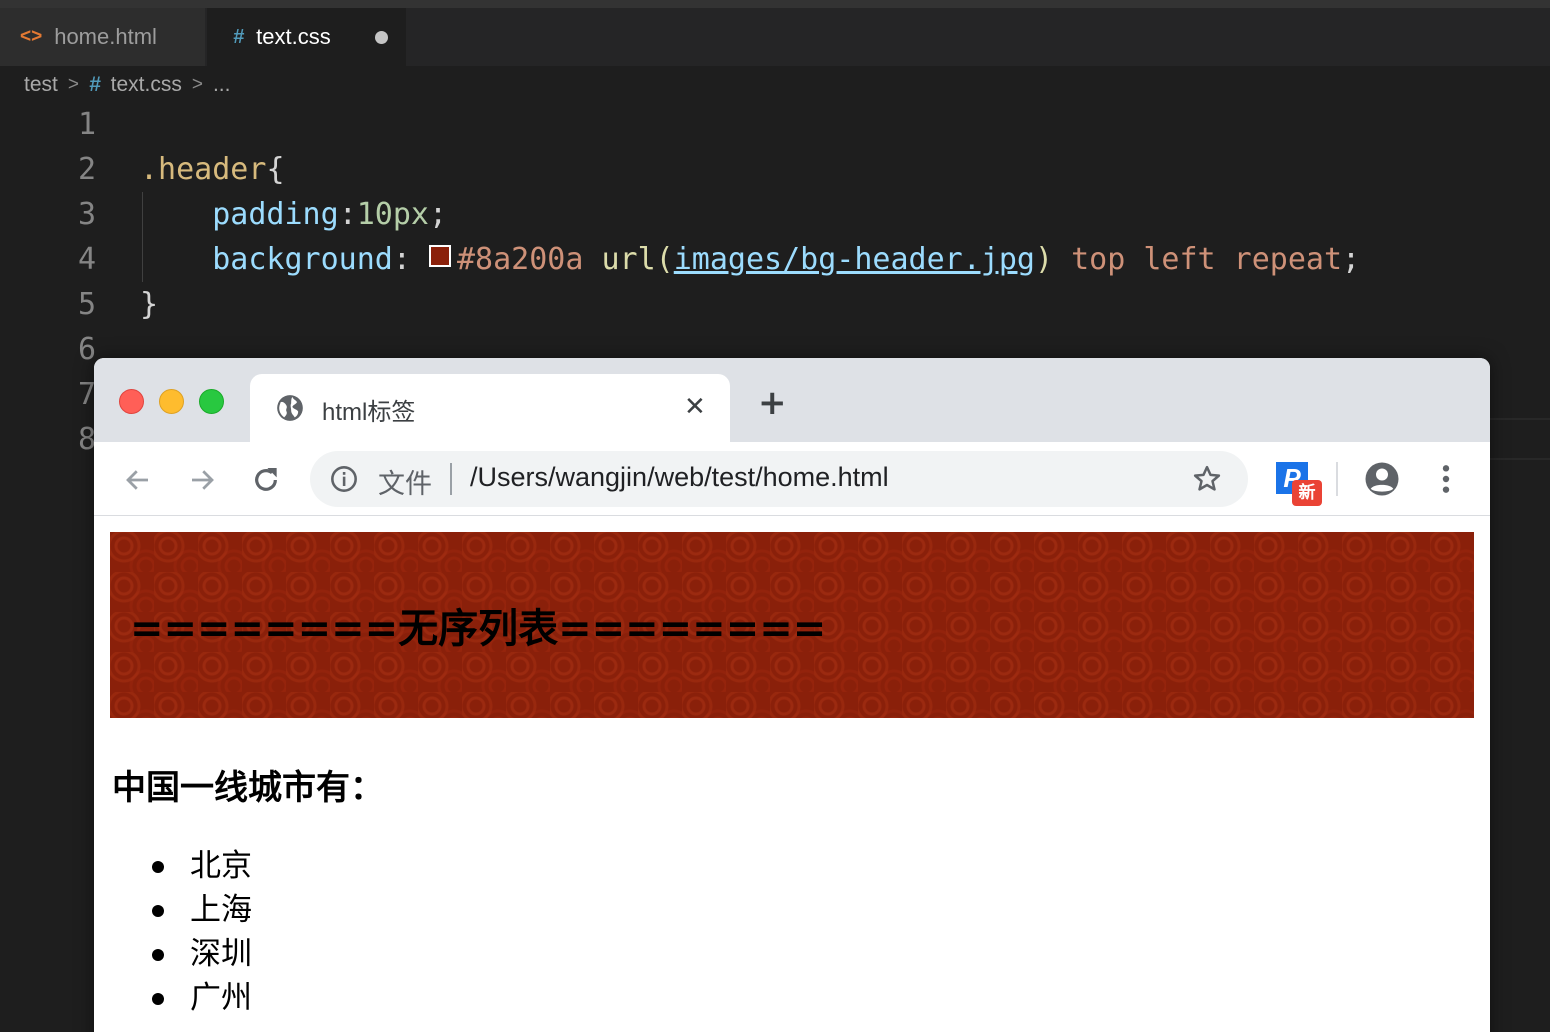  Describe the element at coordinates (344, 479) in the screenshot. I see `info-icon` at that location.